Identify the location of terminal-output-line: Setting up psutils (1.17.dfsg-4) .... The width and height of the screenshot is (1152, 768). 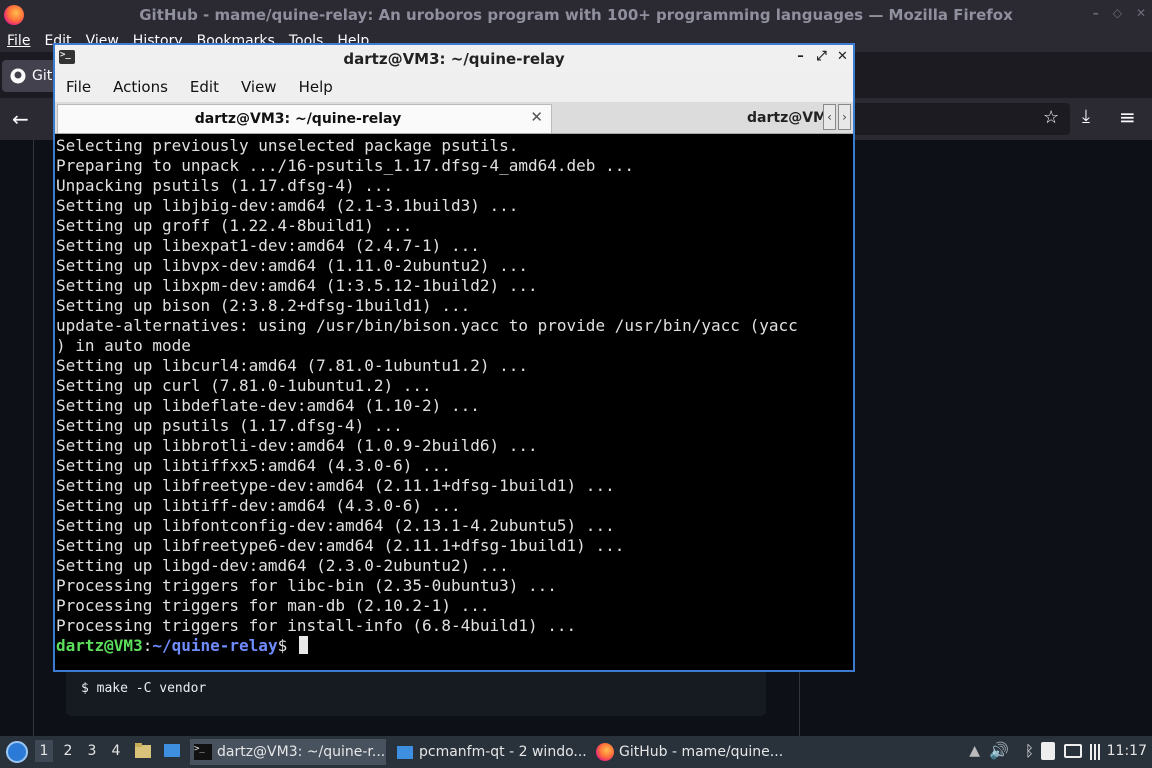
(229, 425).